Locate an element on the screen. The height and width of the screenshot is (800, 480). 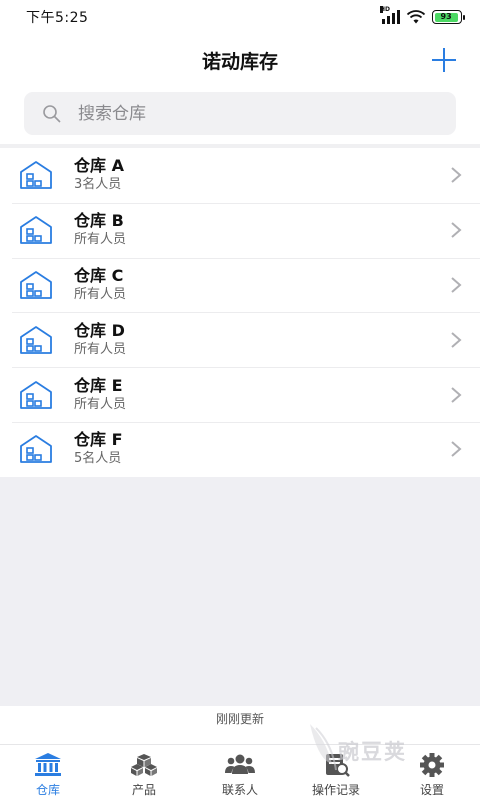
tab-label: 设置 is located at coordinates (431, 790).